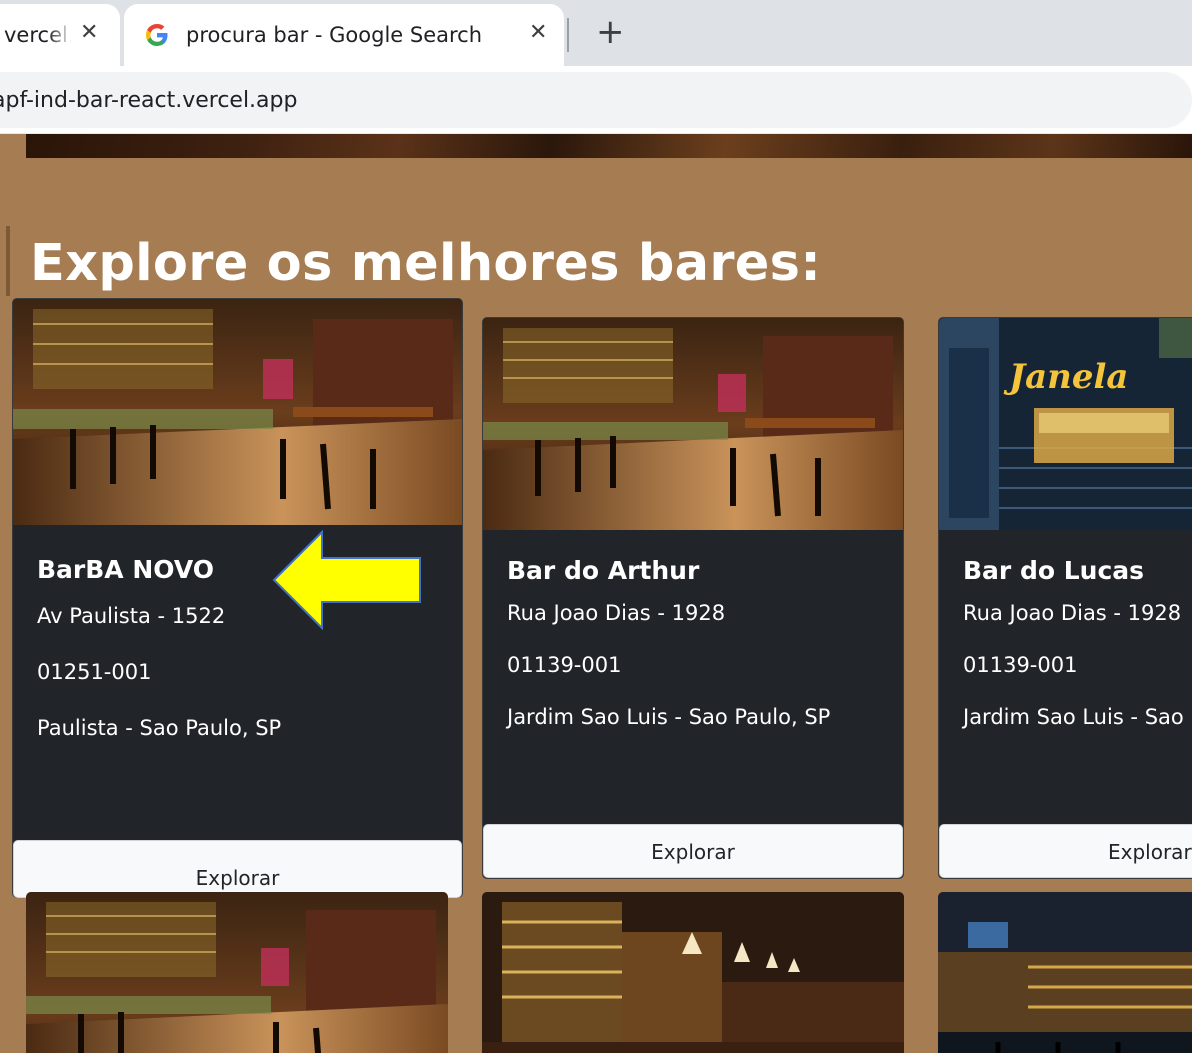  Describe the element at coordinates (348, 581) in the screenshot. I see `annotation-arrow-icon` at that location.